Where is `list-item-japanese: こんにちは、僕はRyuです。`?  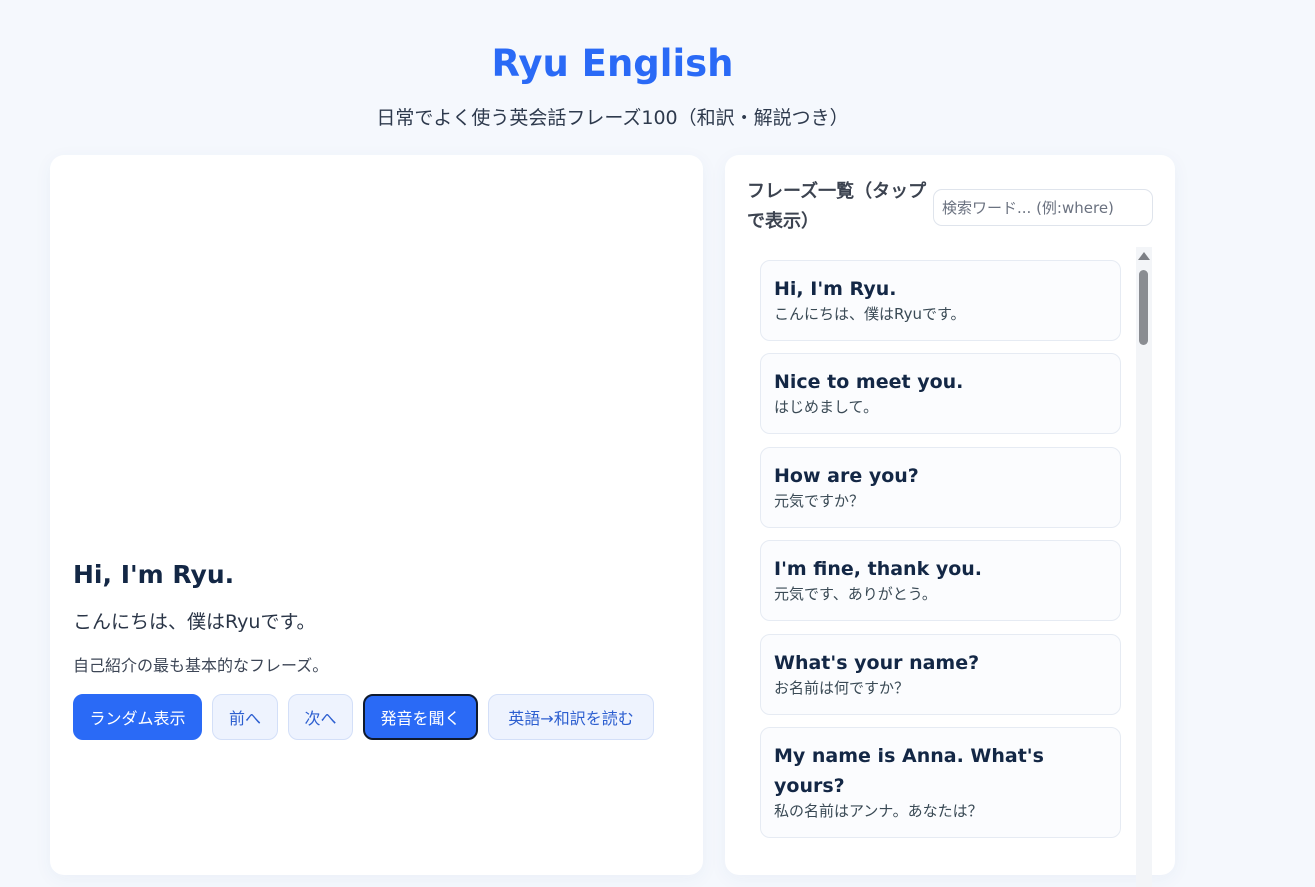 list-item-japanese: こんにちは、僕はRyuです。 is located at coordinates (870, 314).